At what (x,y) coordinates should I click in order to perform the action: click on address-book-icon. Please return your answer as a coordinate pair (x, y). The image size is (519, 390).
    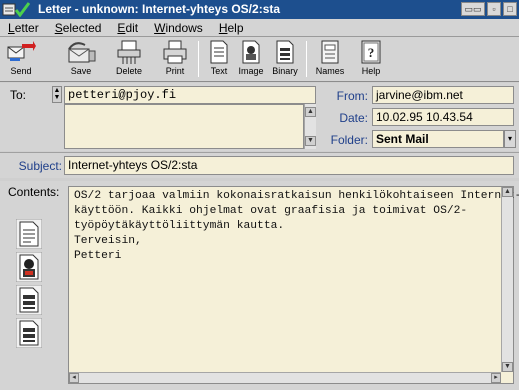
    Looking at the image, I should click on (330, 52).